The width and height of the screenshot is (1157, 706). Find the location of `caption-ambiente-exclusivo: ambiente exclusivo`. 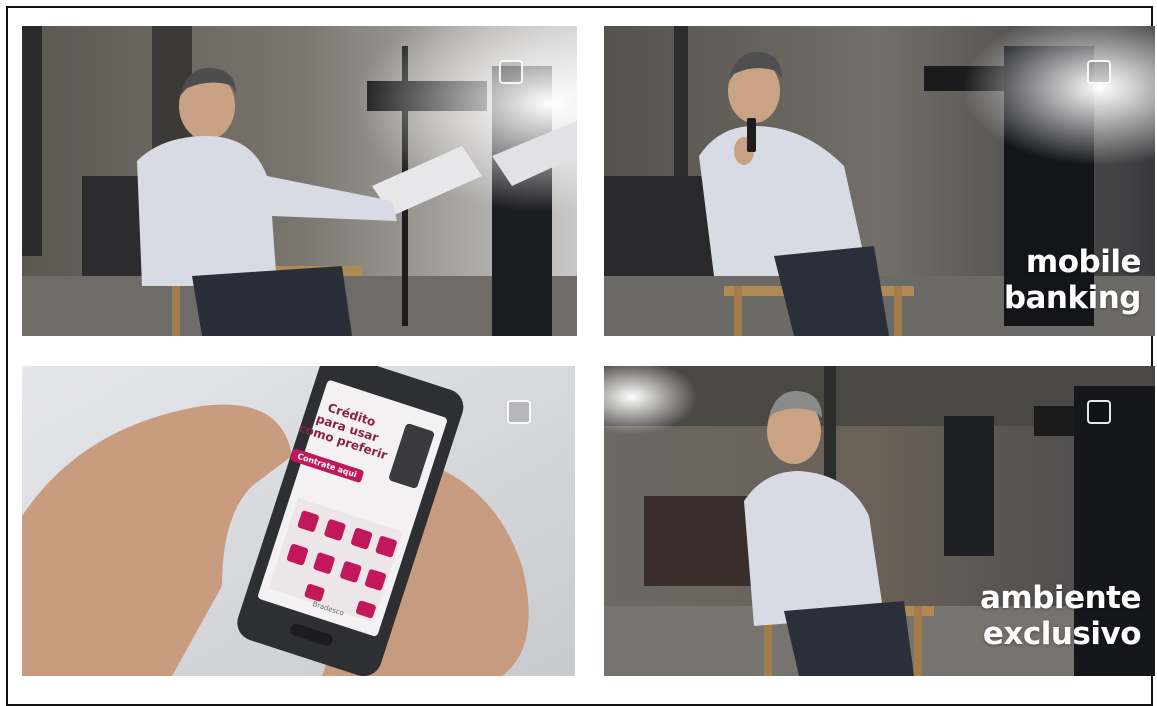

caption-ambiente-exclusivo: ambiente exclusivo is located at coordinates (1060, 616).